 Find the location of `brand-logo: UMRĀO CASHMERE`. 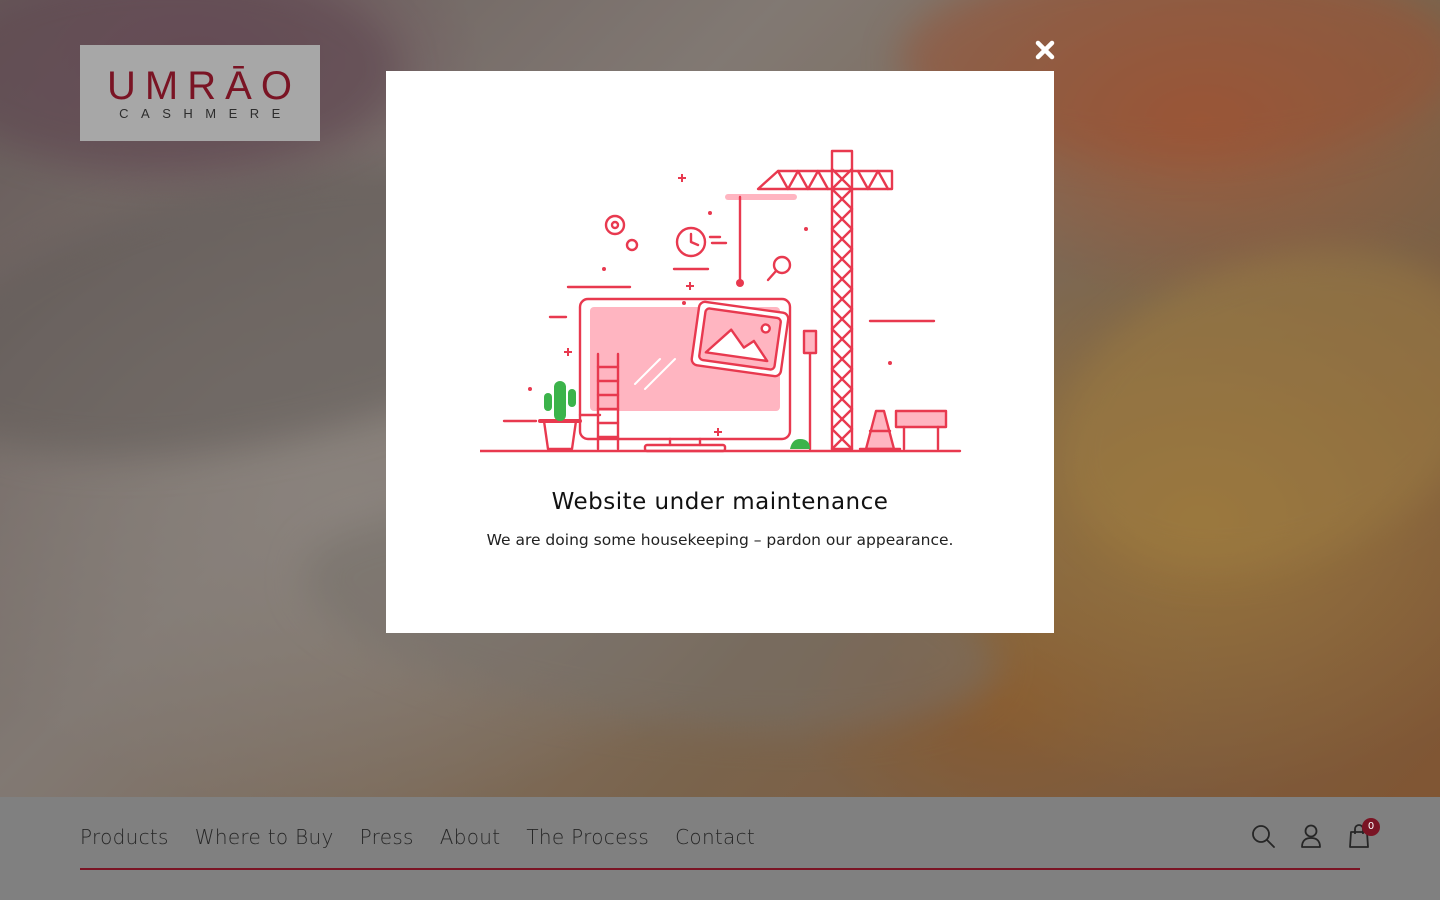

brand-logo: UMRĀO CASHMERE is located at coordinates (200, 93).